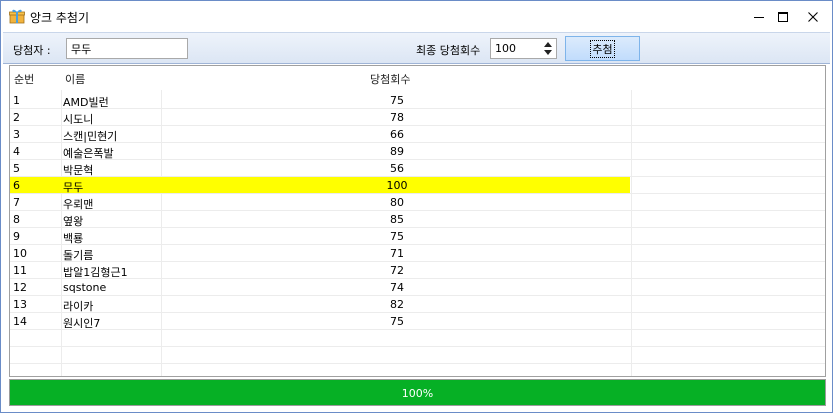 The width and height of the screenshot is (833, 413). What do you see at coordinates (16, 134) in the screenshot?
I see `row-number: 3` at bounding box center [16, 134].